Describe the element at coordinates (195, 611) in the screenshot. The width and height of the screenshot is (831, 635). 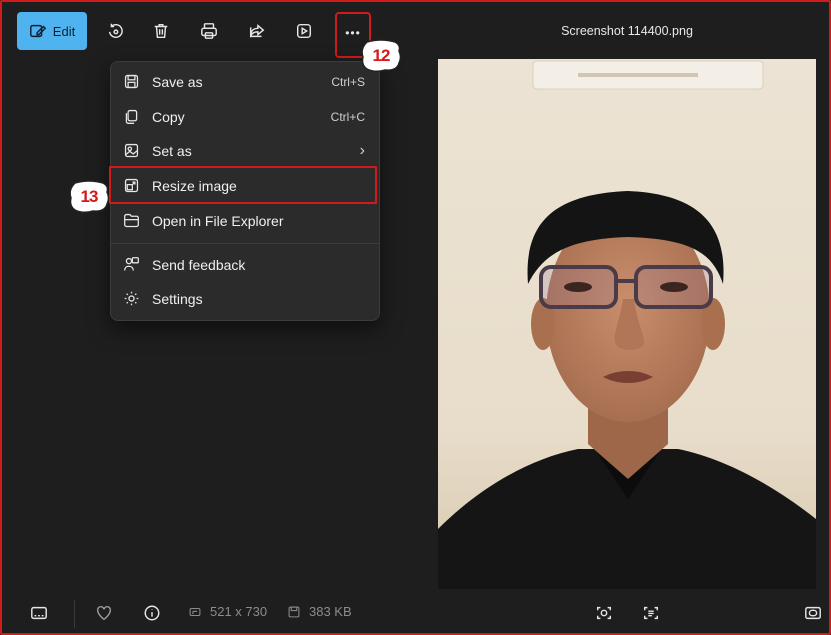
I see `dimensions-icon` at that location.